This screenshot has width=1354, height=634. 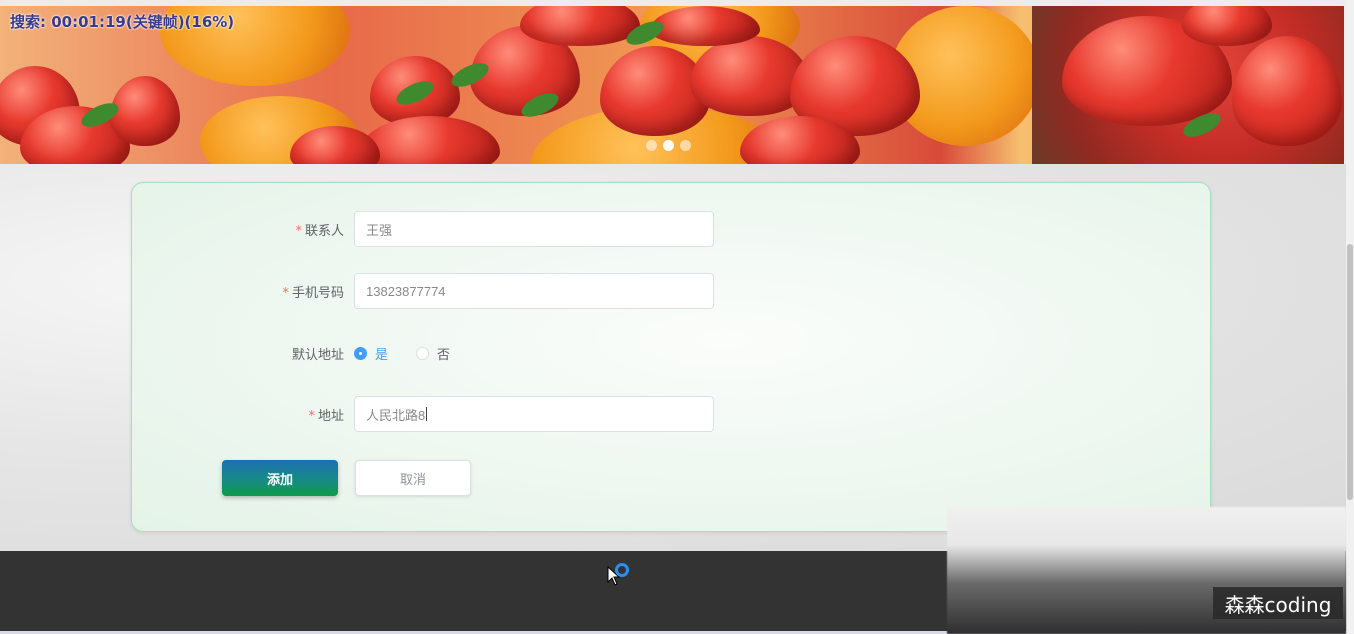 What do you see at coordinates (122, 22) in the screenshot?
I see `search-progress-overlay: 搜索: 00:01:19(关键帧)(16%)` at bounding box center [122, 22].